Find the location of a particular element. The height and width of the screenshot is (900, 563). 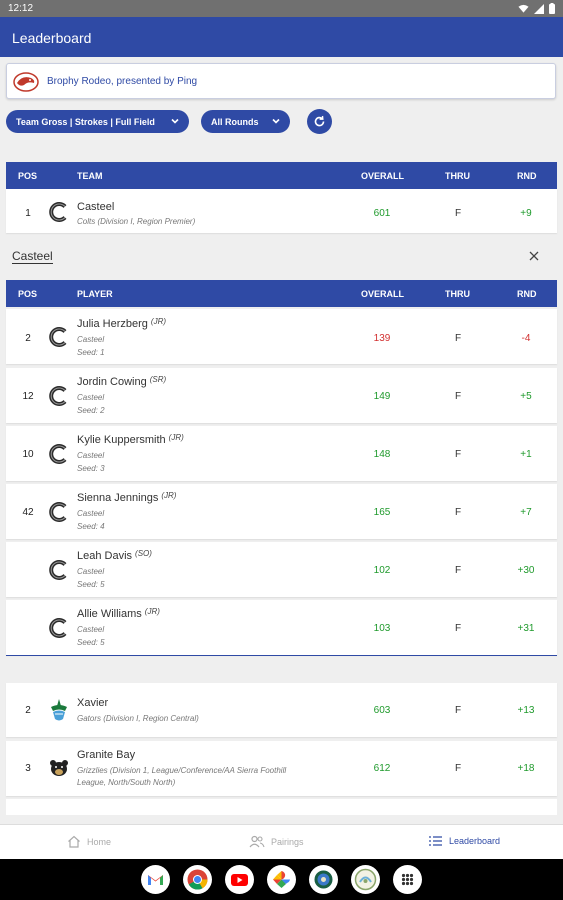

android-dock is located at coordinates (281, 879).